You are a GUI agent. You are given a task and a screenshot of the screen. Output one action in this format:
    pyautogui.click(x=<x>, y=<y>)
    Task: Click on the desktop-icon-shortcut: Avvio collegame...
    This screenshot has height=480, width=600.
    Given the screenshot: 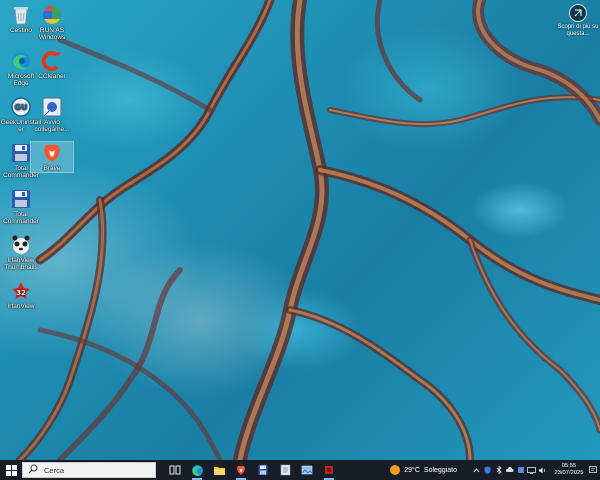 What is the action you would take?
    pyautogui.click(x=52, y=114)
    